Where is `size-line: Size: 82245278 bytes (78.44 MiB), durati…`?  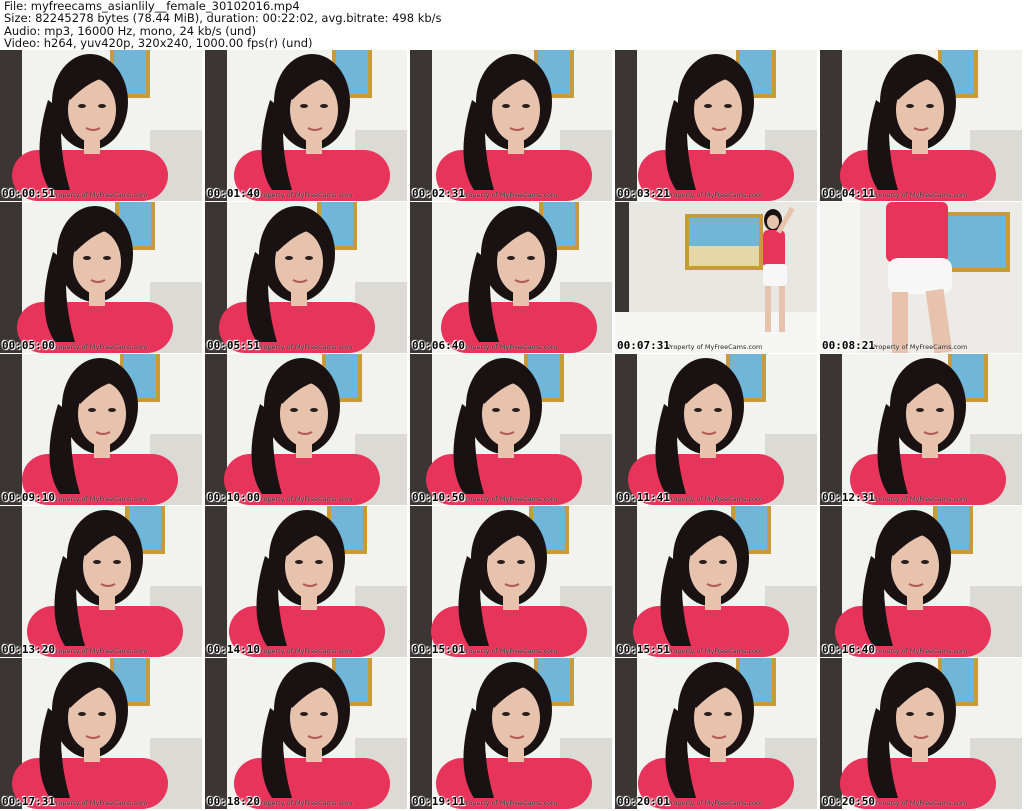
size-line: Size: 82245278 bytes (78.44 MiB), durati… is located at coordinates (223, 18).